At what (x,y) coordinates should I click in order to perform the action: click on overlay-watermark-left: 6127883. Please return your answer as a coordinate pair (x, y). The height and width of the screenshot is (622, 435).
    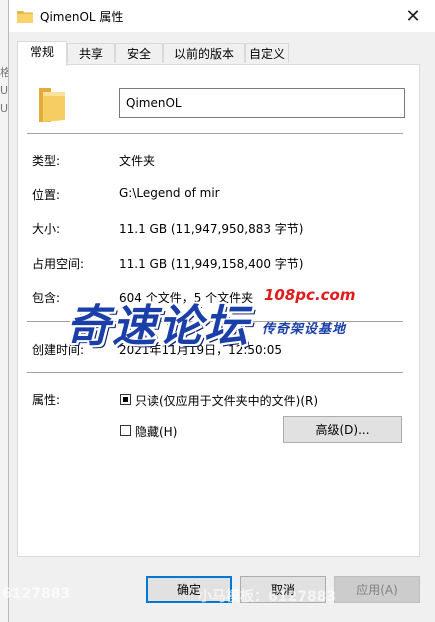
    Looking at the image, I should click on (36, 594).